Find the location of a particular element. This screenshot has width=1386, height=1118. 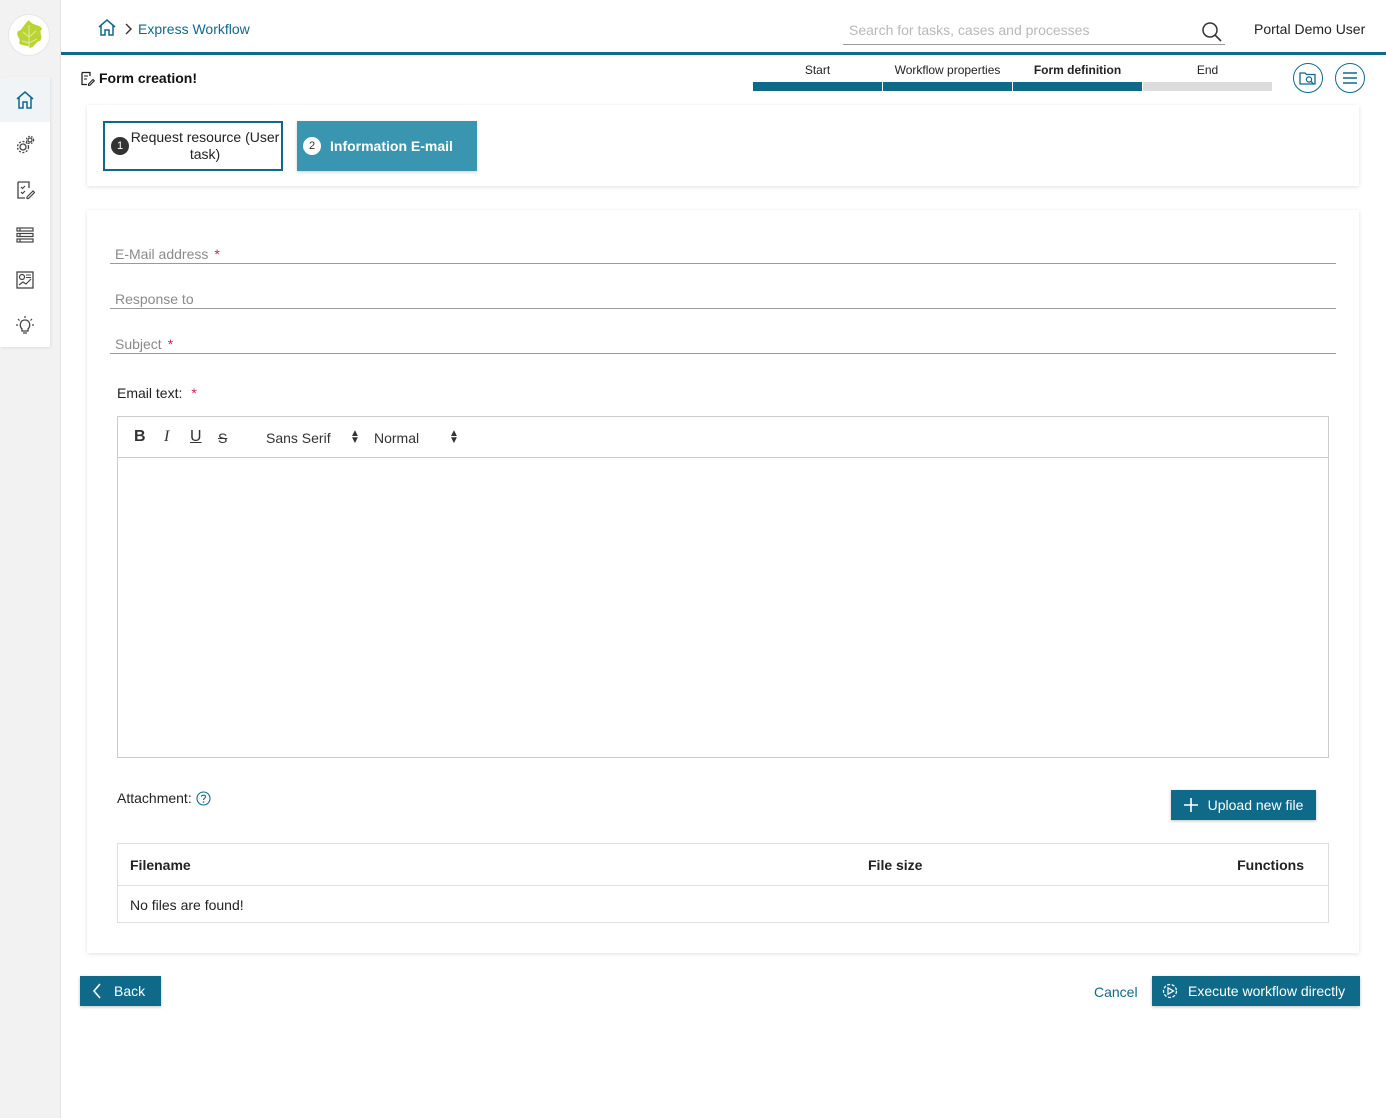

lightbulb-icon is located at coordinates (25, 324).